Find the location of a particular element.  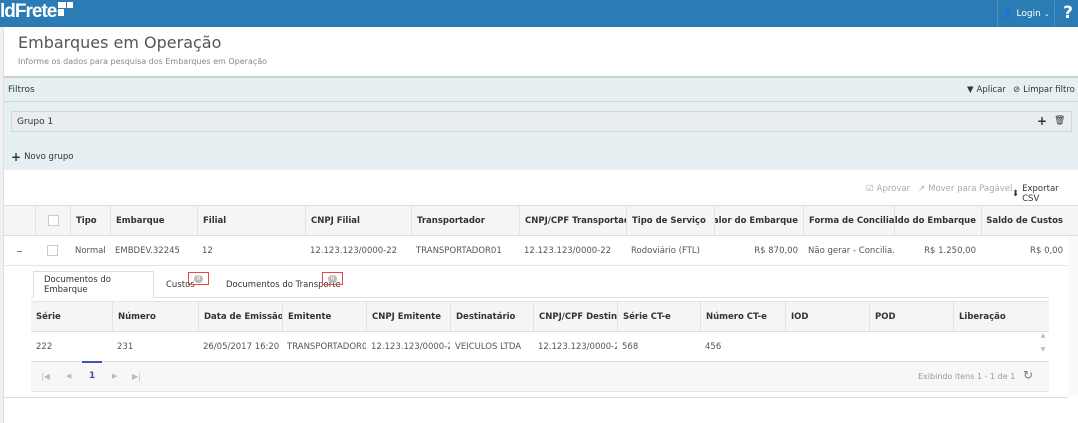

transporte-badge: 0 is located at coordinates (332, 278).